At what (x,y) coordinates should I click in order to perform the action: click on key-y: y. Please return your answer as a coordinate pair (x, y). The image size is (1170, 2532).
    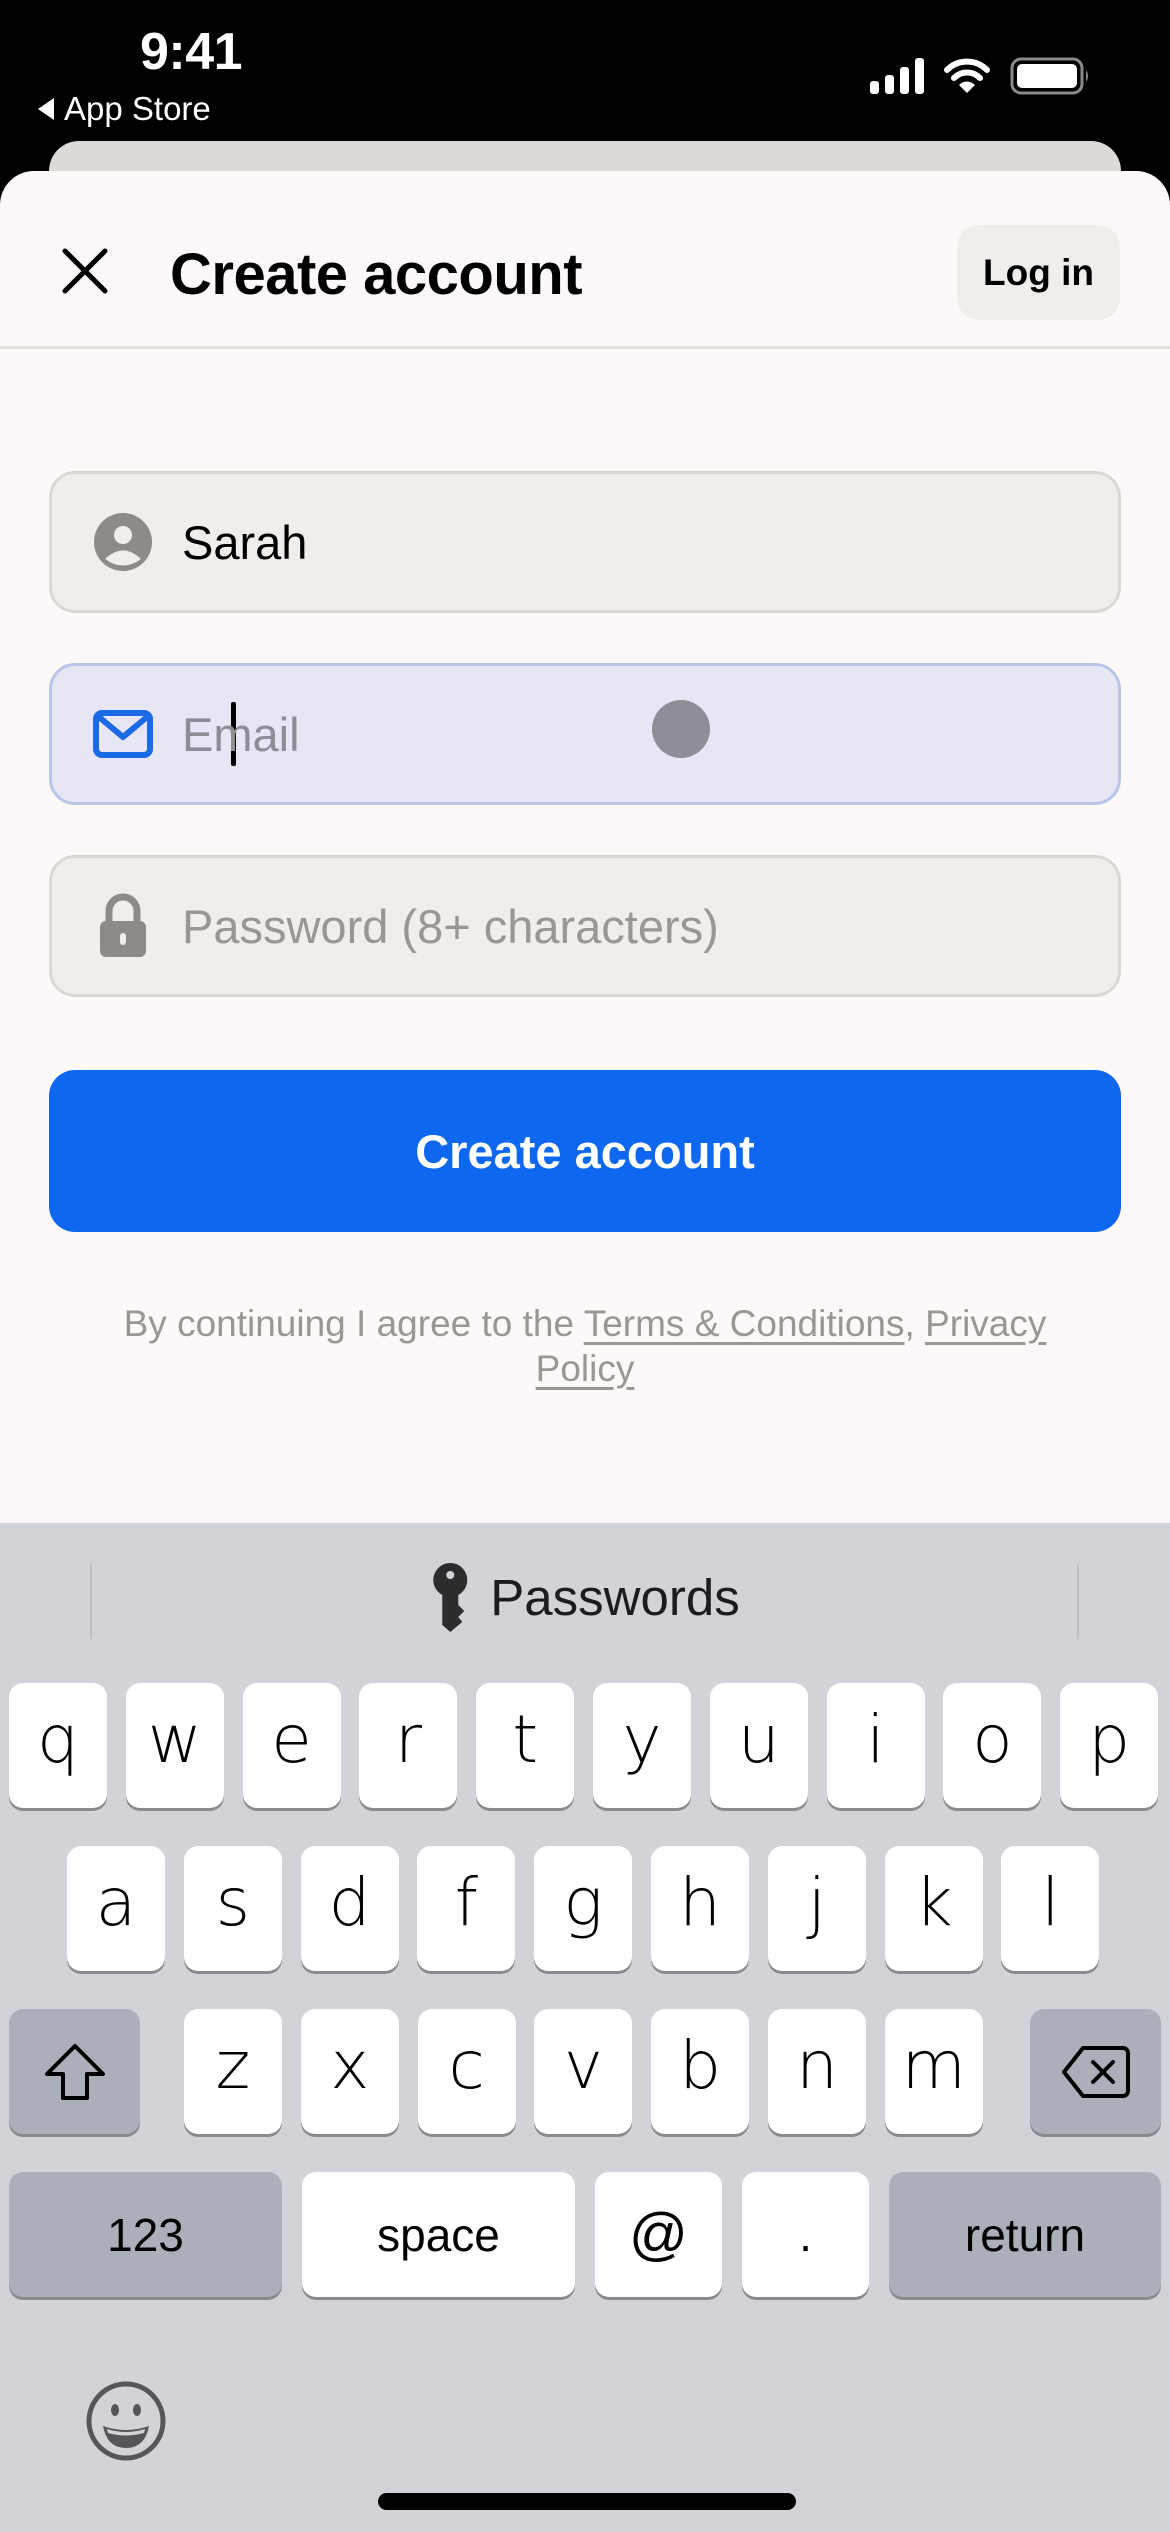
    Looking at the image, I should click on (642, 1745).